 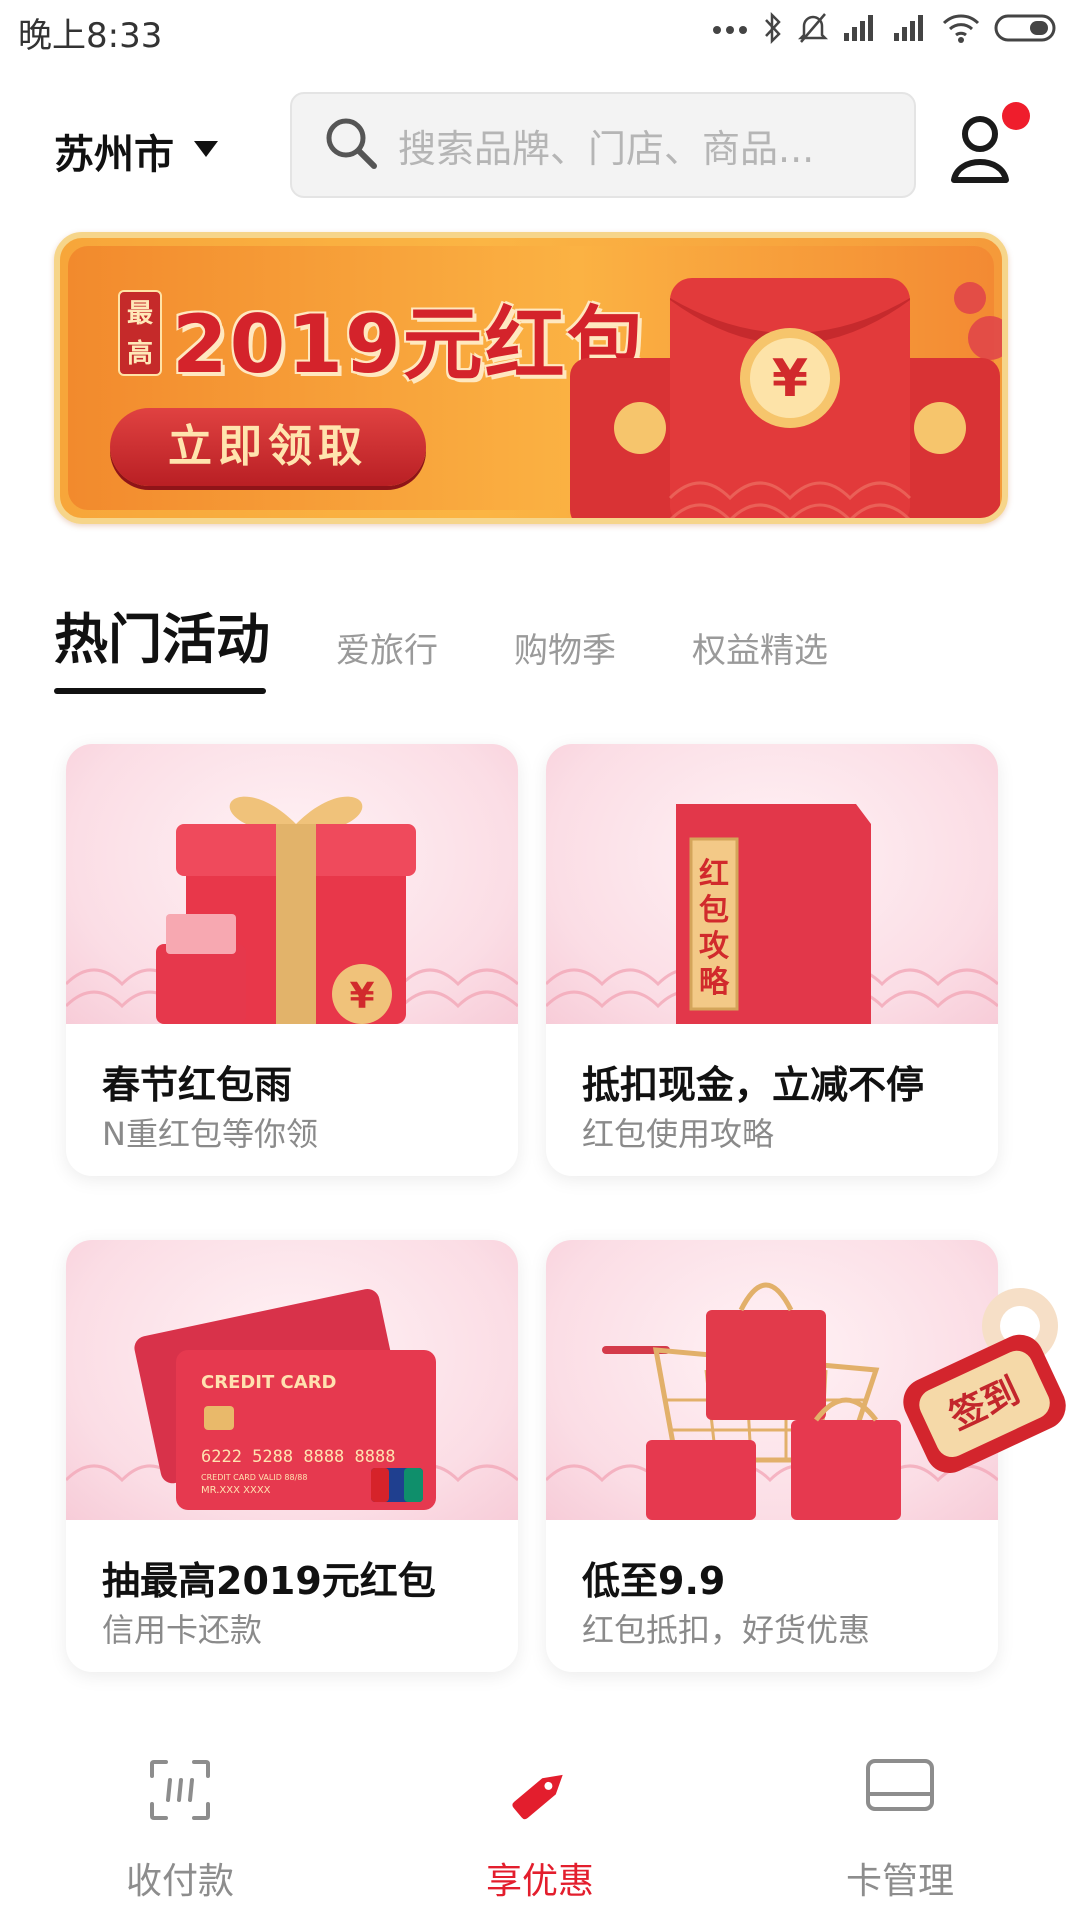 What do you see at coordinates (539, 1881) in the screenshot?
I see `nav-label: 享优惠` at bounding box center [539, 1881].